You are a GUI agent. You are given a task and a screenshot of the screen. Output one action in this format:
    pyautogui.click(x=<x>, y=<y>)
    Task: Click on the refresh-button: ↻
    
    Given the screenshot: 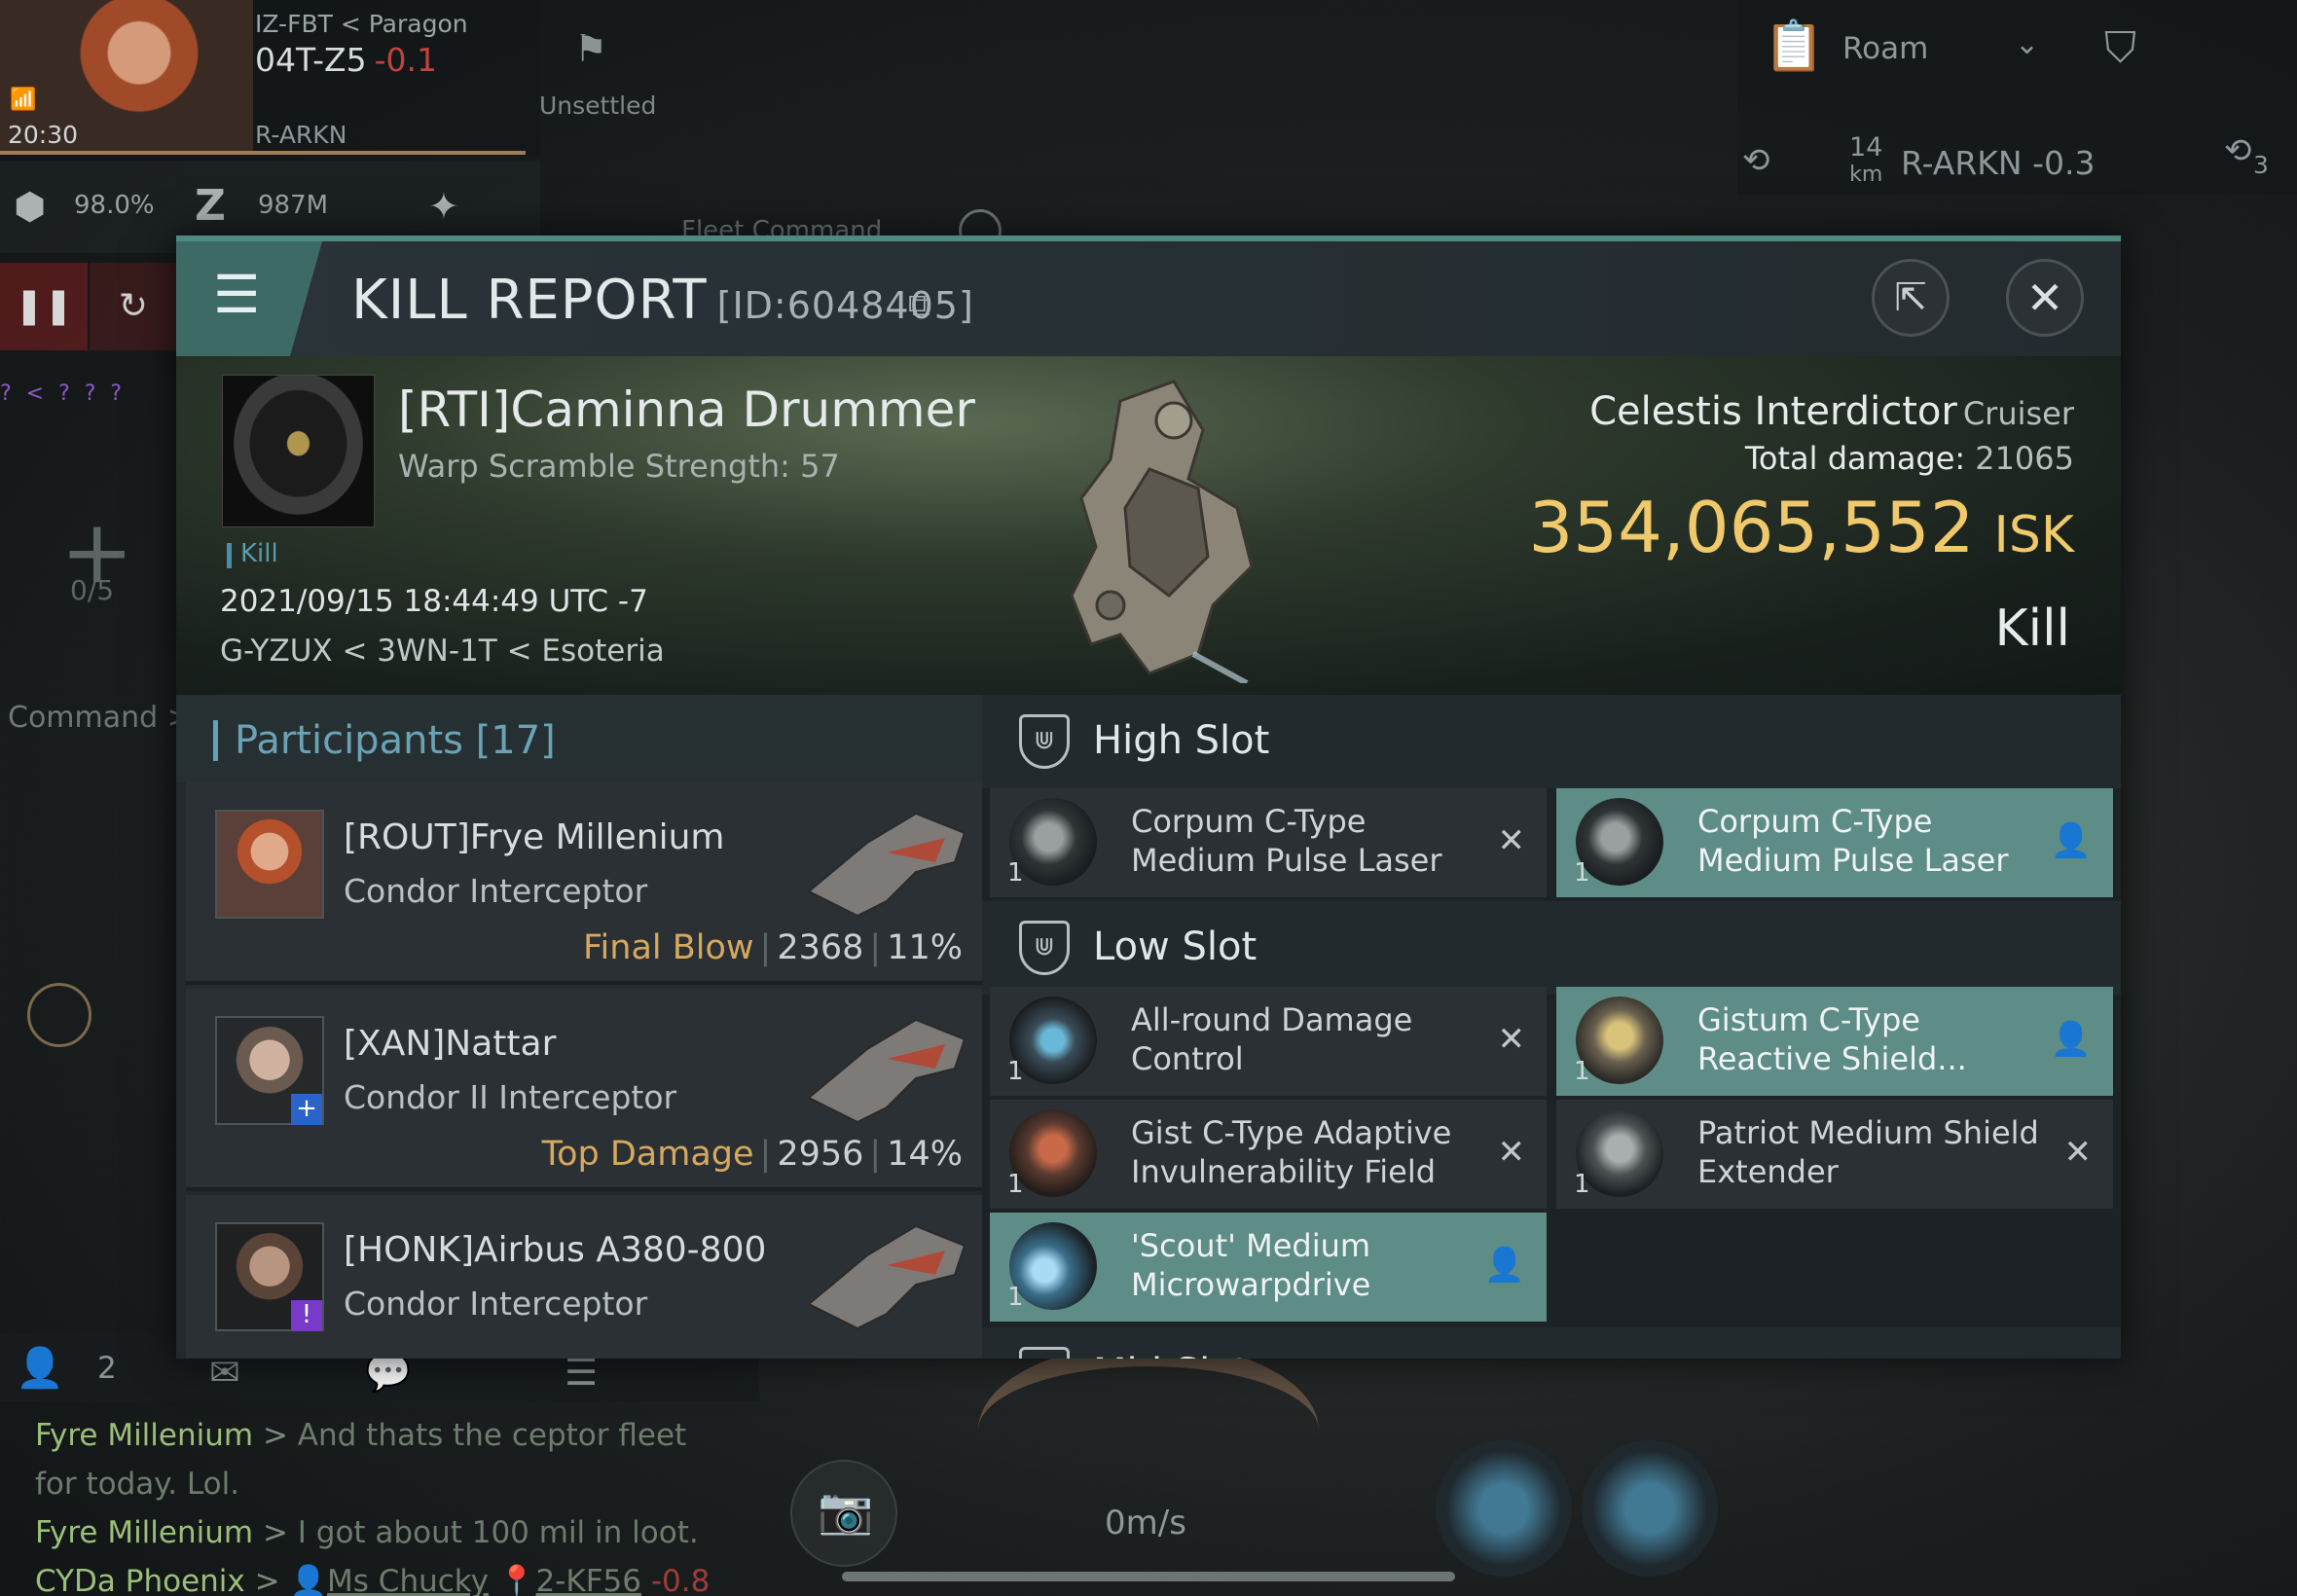 What is the action you would take?
    pyautogui.click(x=133, y=306)
    